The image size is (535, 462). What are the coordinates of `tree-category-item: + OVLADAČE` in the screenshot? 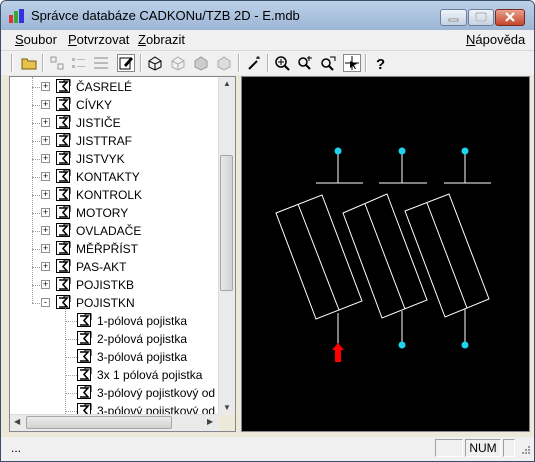 It's located at (115, 231).